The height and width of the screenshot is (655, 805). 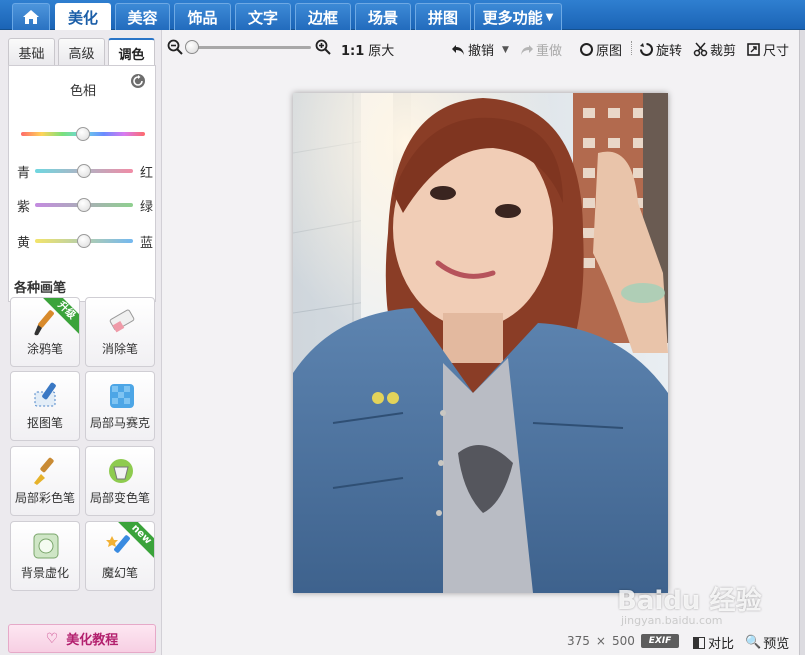 I want to click on yellow-blue-slider: 黄 蓝, so click(x=84, y=240).